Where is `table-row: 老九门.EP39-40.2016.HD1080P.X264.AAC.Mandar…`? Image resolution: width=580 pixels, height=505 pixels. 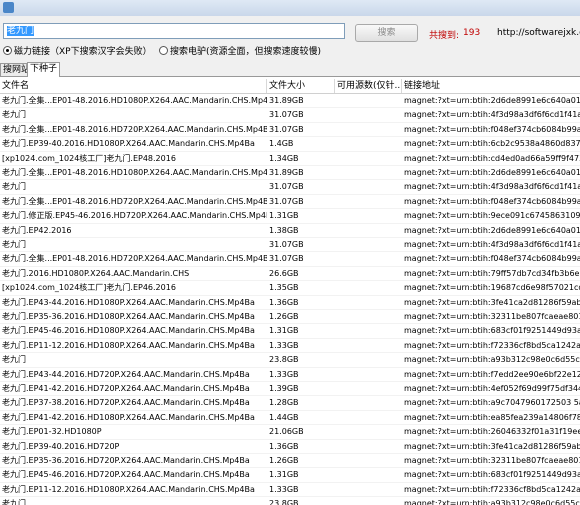
table-row: 老九门.EP39-40.2016.HD1080P.X264.AAC.Mandar… is located at coordinates (290, 144).